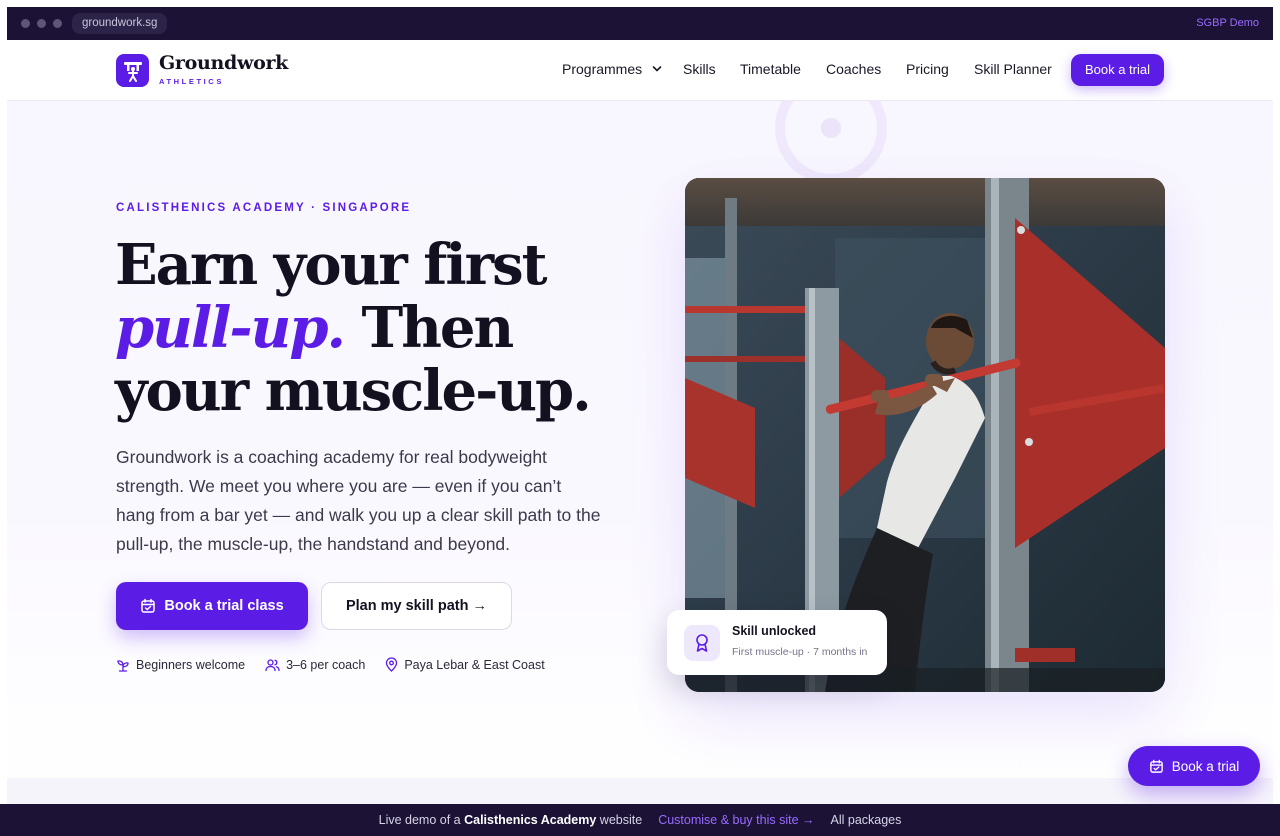 This screenshot has width=1280, height=836. What do you see at coordinates (132, 70) in the screenshot?
I see `logo-icon` at bounding box center [132, 70].